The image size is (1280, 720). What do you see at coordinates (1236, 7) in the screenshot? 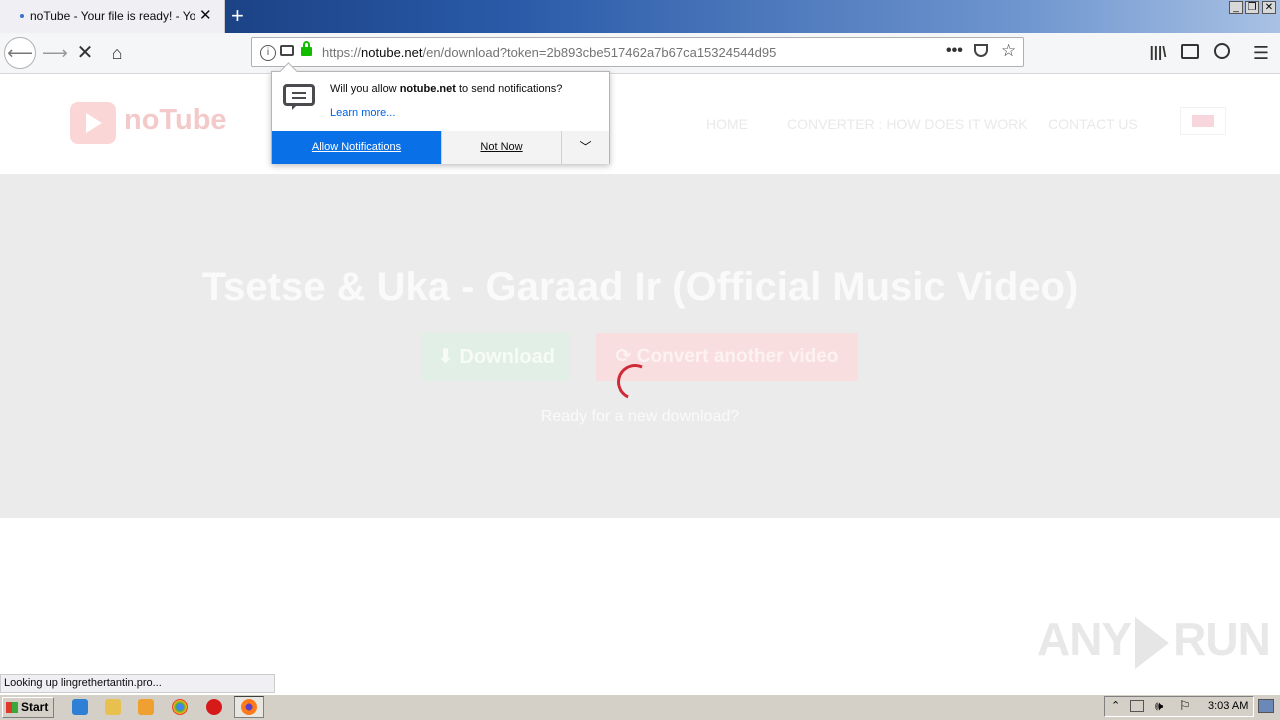
I see `minimize-icon: _` at bounding box center [1236, 7].